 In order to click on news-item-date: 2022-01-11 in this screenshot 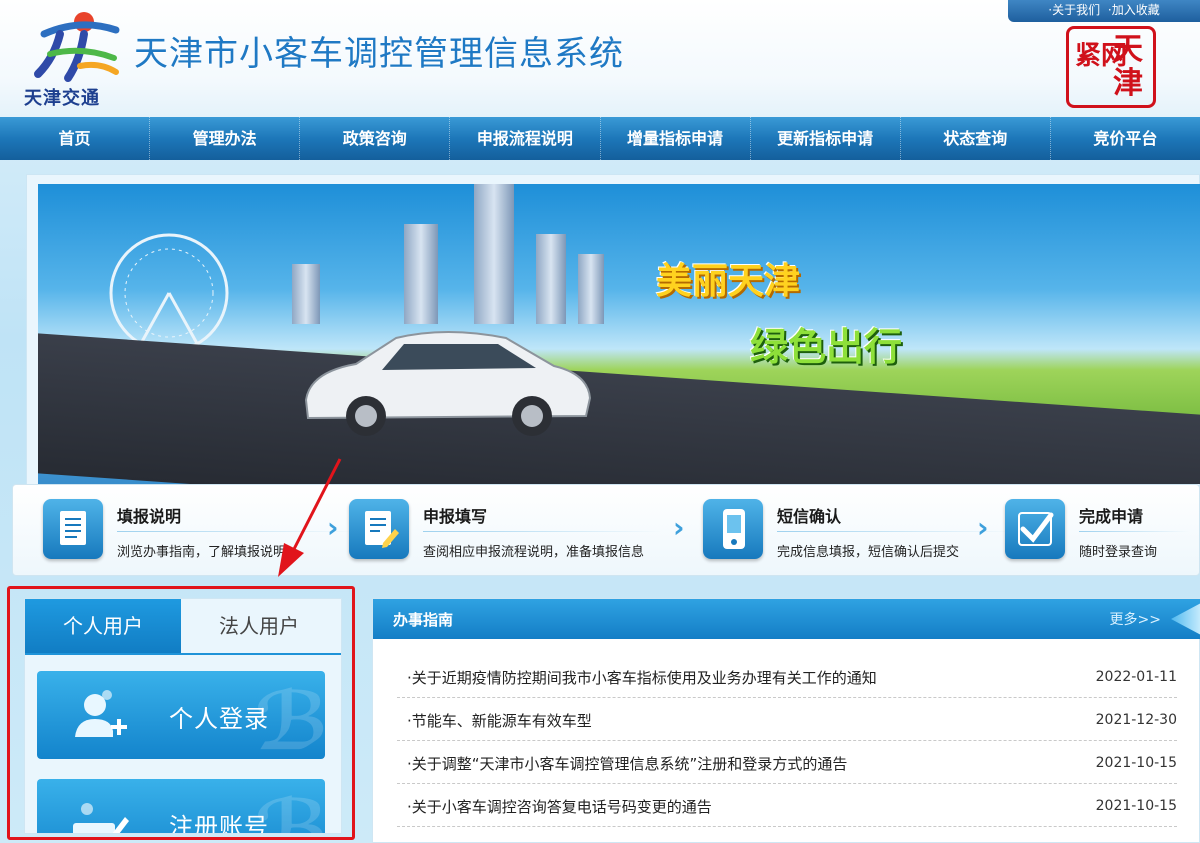, I will do `click(1136, 677)`.